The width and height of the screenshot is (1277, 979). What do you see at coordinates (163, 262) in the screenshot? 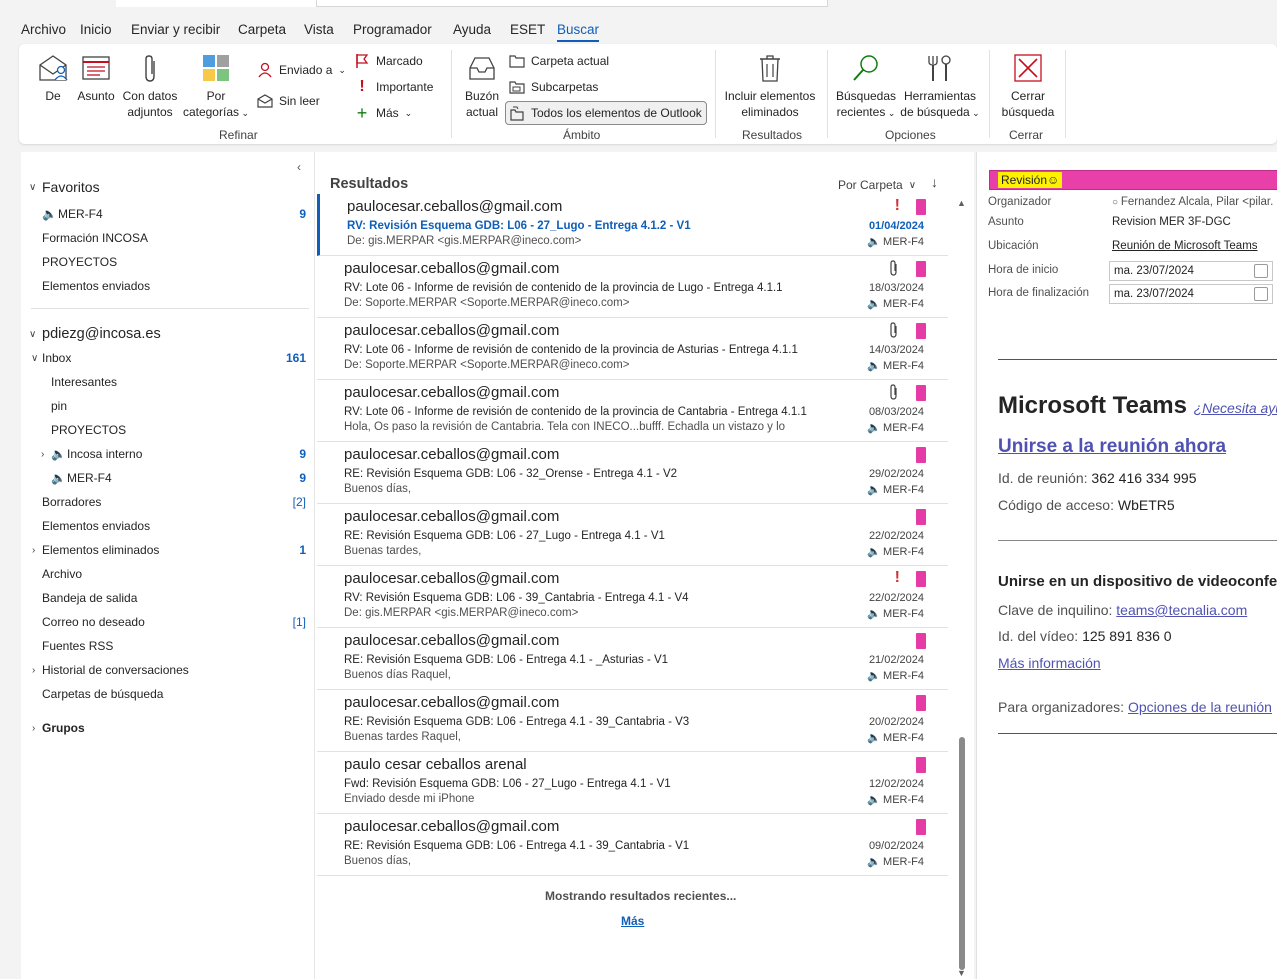
I see `favorite-proyectos: PROYECTOS` at bounding box center [163, 262].